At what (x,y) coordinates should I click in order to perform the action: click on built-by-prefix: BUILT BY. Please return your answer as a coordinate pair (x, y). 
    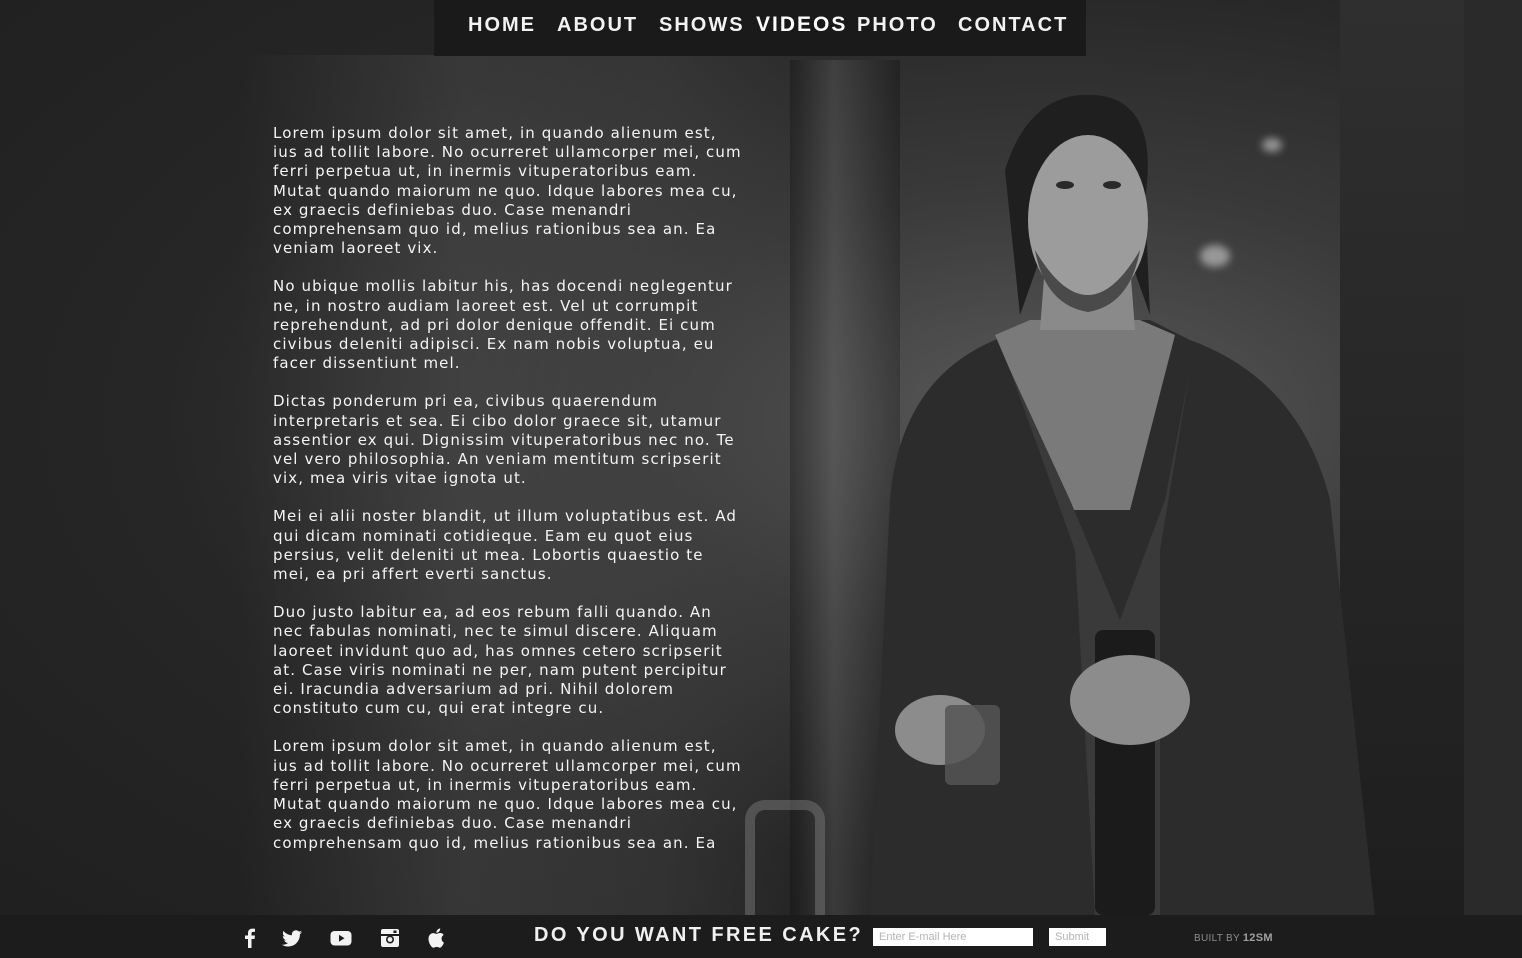
    Looking at the image, I should click on (1217, 938).